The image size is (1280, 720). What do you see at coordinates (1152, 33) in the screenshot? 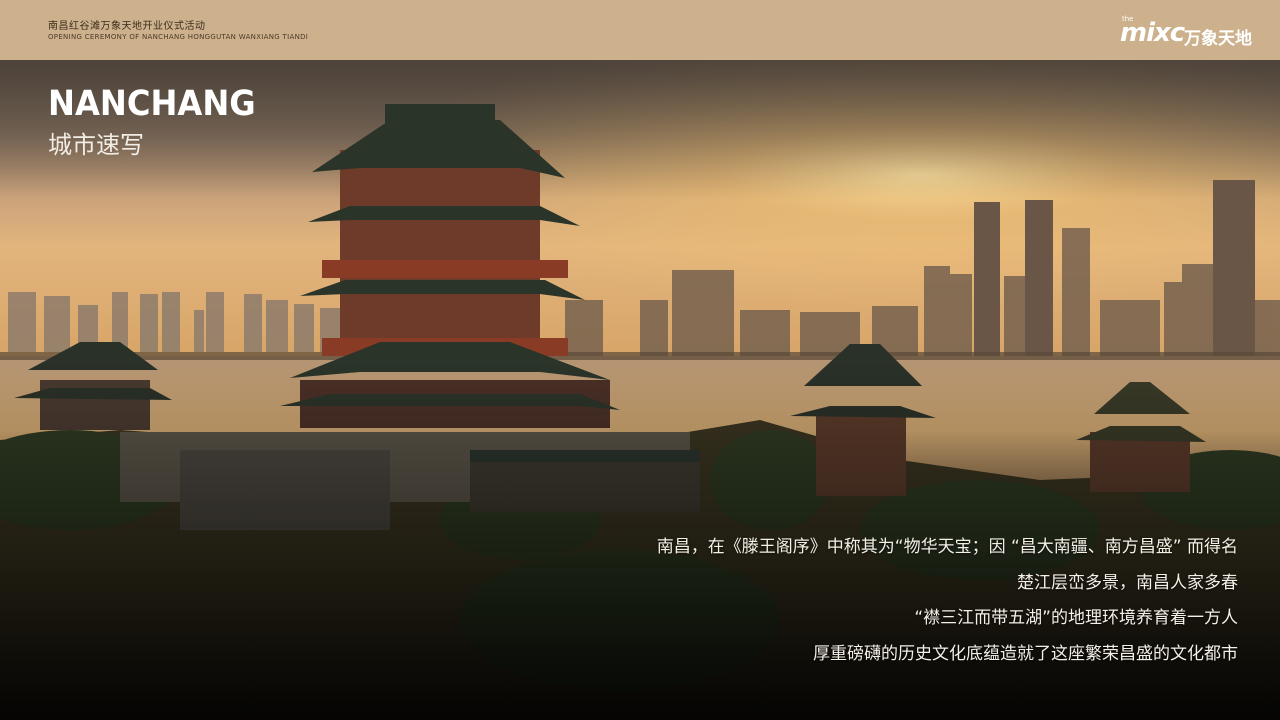
I see `logo-mixc-text: mixc` at bounding box center [1152, 33].